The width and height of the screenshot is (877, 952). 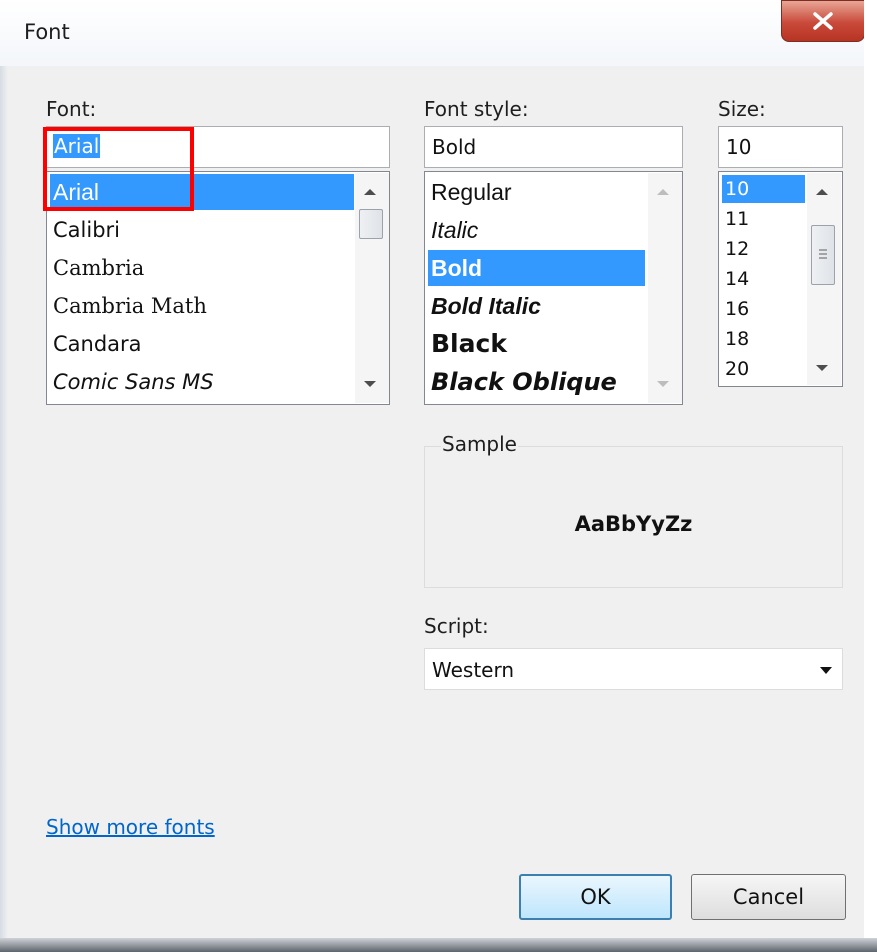 What do you see at coordinates (484, 306) in the screenshot?
I see `style-item-bold-italic: Bold Italic` at bounding box center [484, 306].